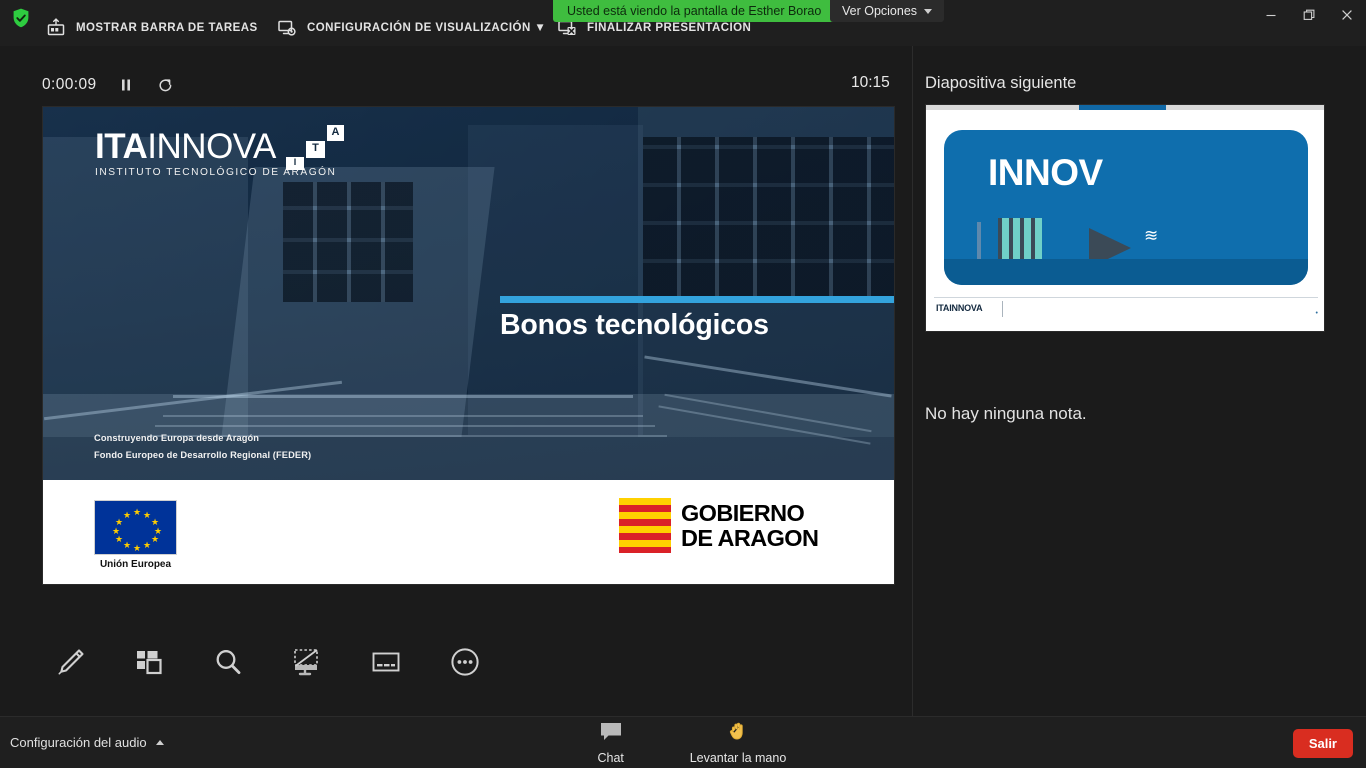  Describe the element at coordinates (126, 85) in the screenshot. I see `pause-icon` at that location.